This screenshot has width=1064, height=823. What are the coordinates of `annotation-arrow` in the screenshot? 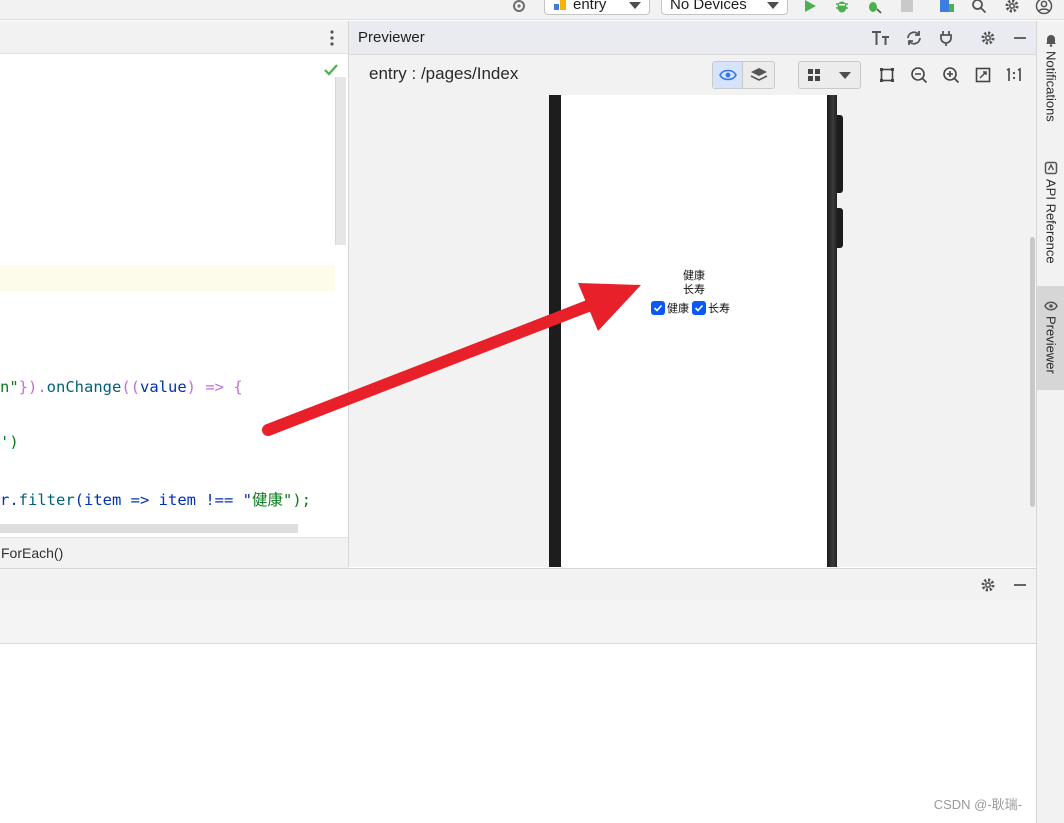 It's located at (451, 359).